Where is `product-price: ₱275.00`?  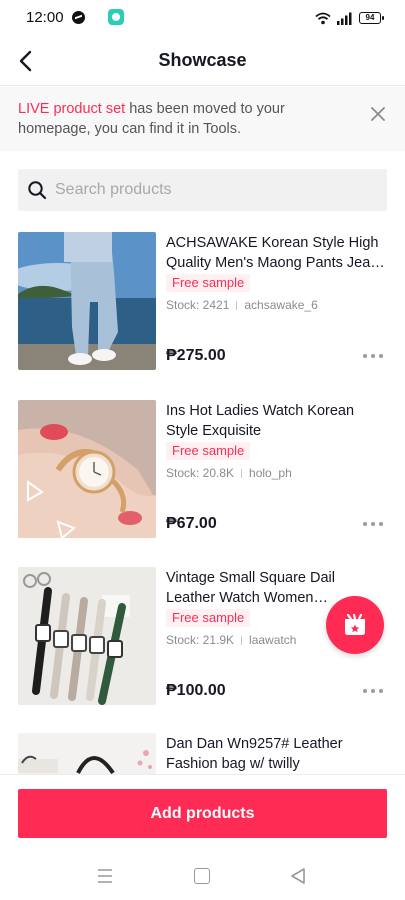
product-price: ₱275.00 is located at coordinates (196, 355).